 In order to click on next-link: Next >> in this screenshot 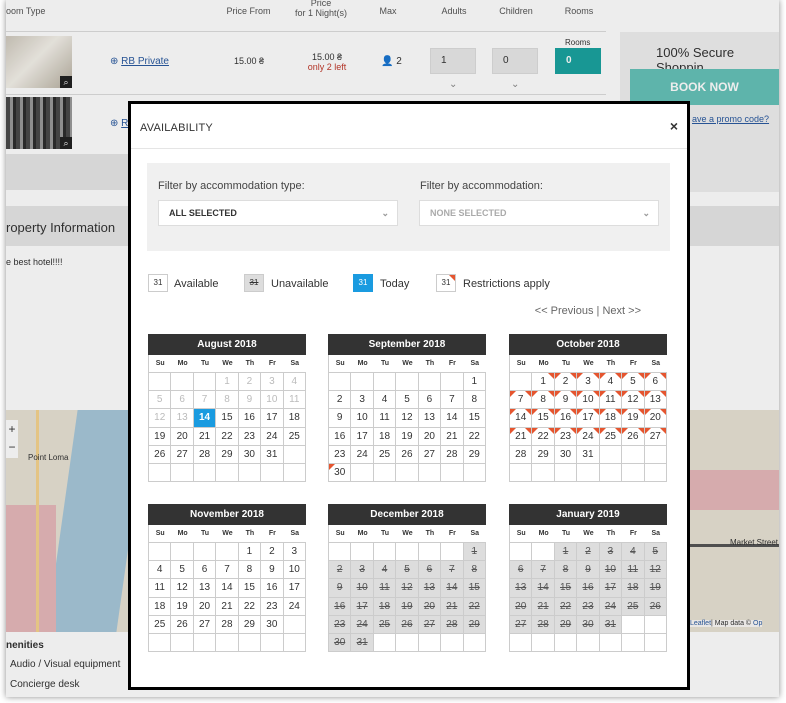, I will do `click(621, 311)`.